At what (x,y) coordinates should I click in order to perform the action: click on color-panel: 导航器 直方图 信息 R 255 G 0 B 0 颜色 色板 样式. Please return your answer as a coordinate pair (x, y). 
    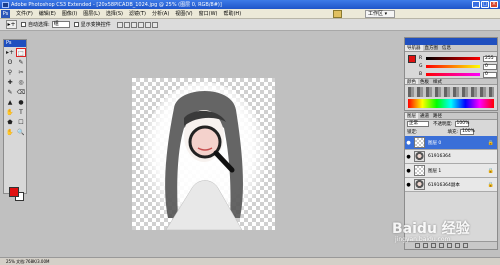
    Looking at the image, I should click on (451, 74).